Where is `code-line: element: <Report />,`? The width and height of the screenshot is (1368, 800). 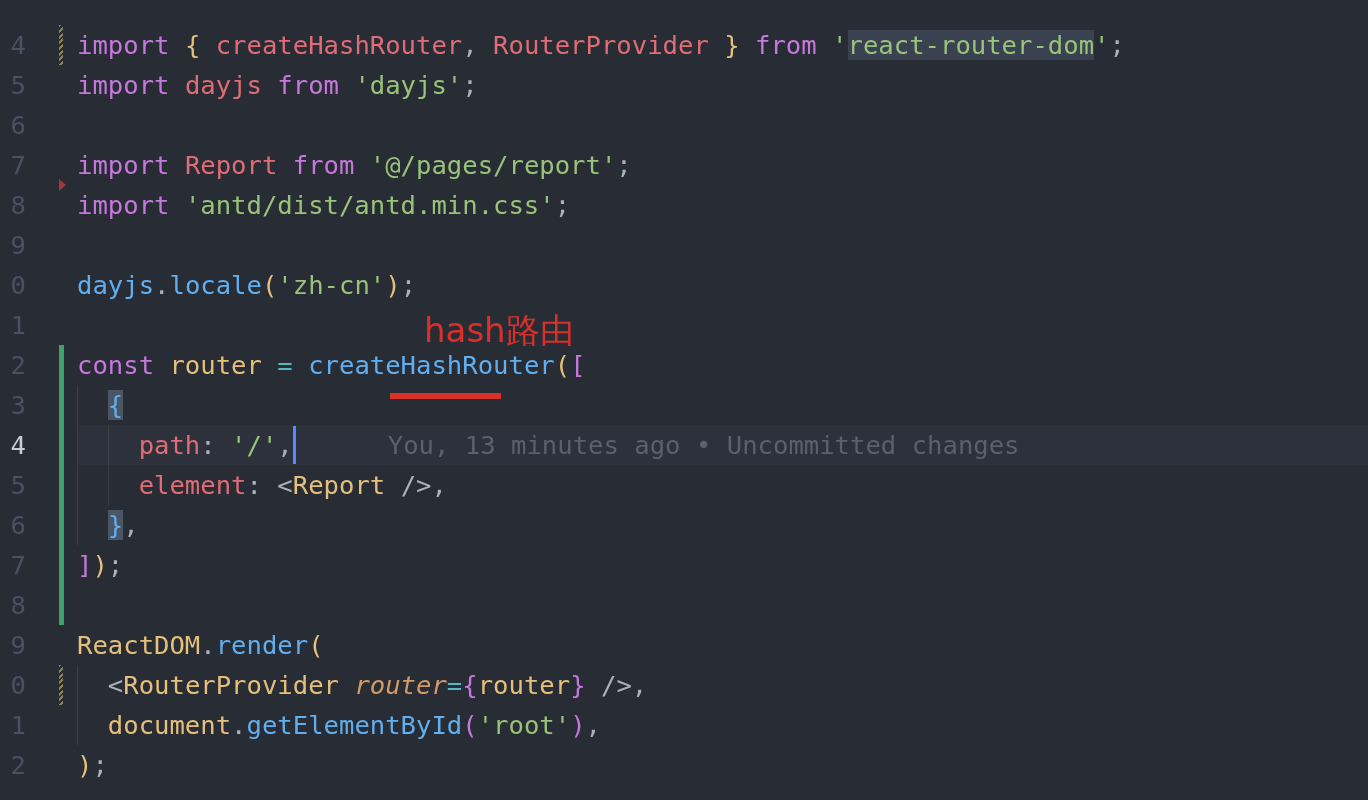
code-line: element: <Report />, is located at coordinates (292, 485).